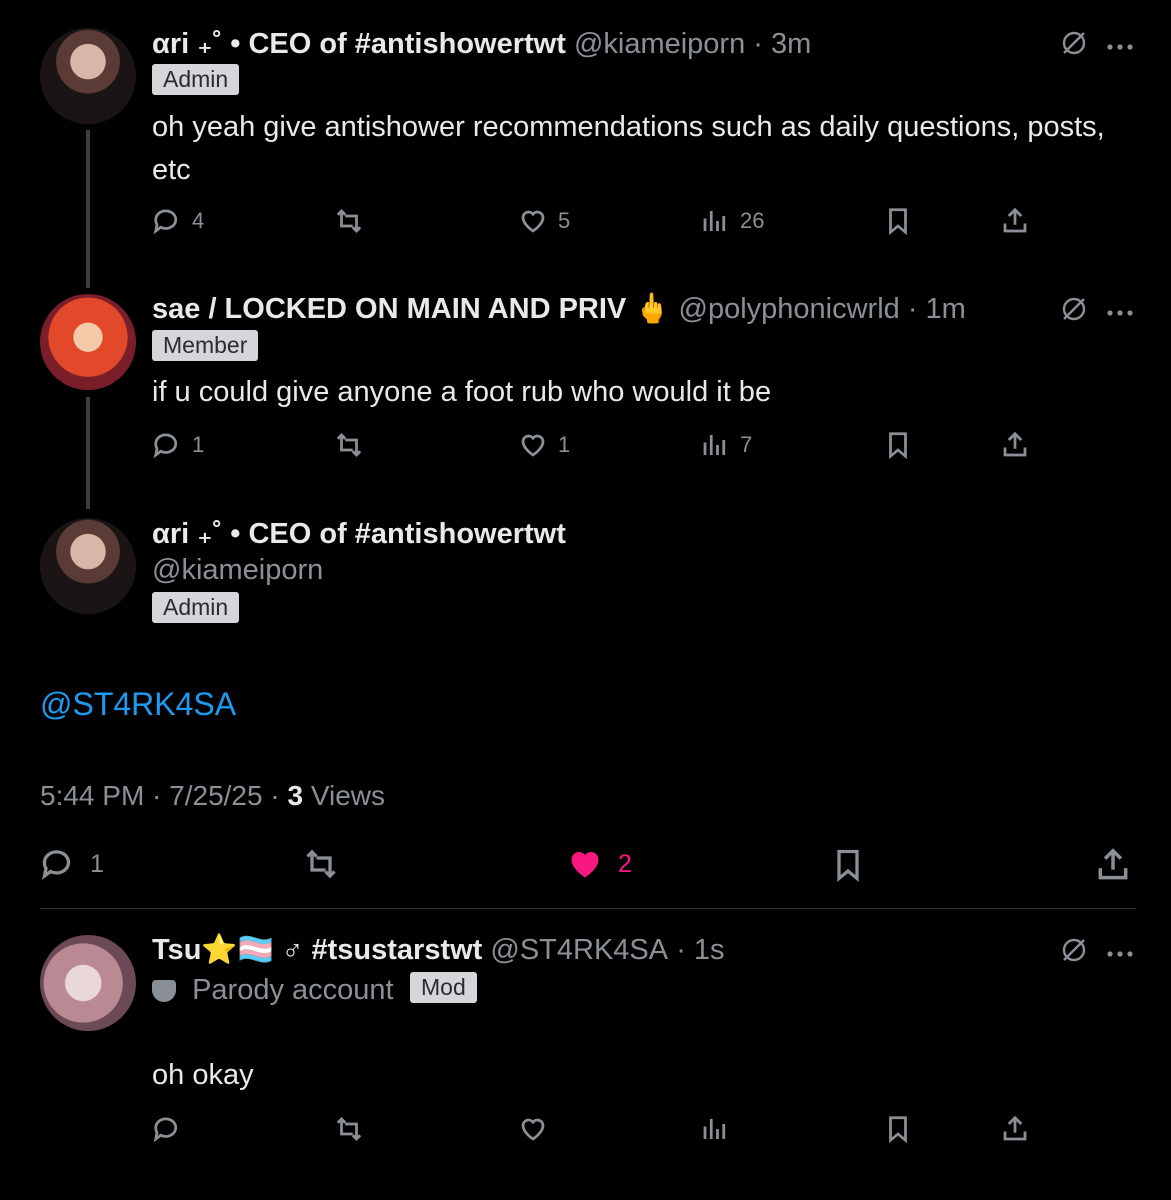 This screenshot has width=1171, height=1200. What do you see at coordinates (732, 221) in the screenshot?
I see `views-button: 26` at bounding box center [732, 221].